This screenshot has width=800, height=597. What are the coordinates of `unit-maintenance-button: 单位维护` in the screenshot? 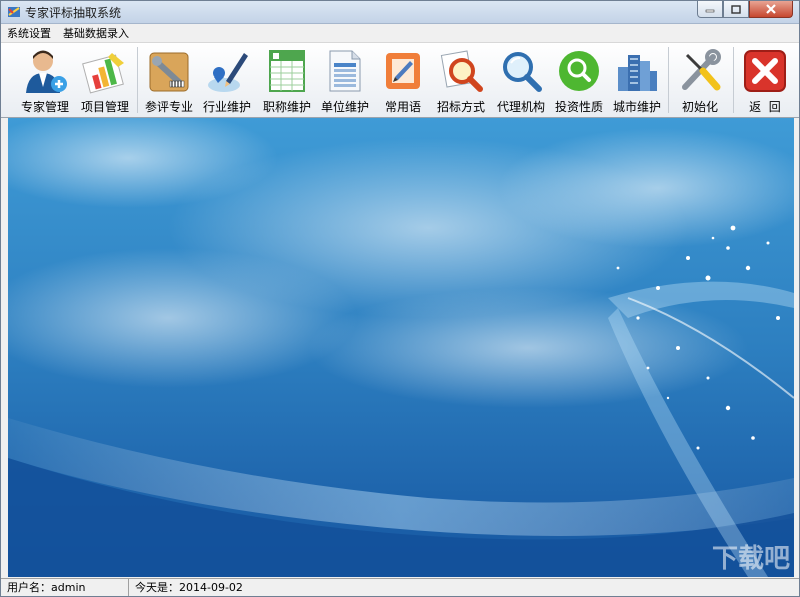 It's located at (345, 81).